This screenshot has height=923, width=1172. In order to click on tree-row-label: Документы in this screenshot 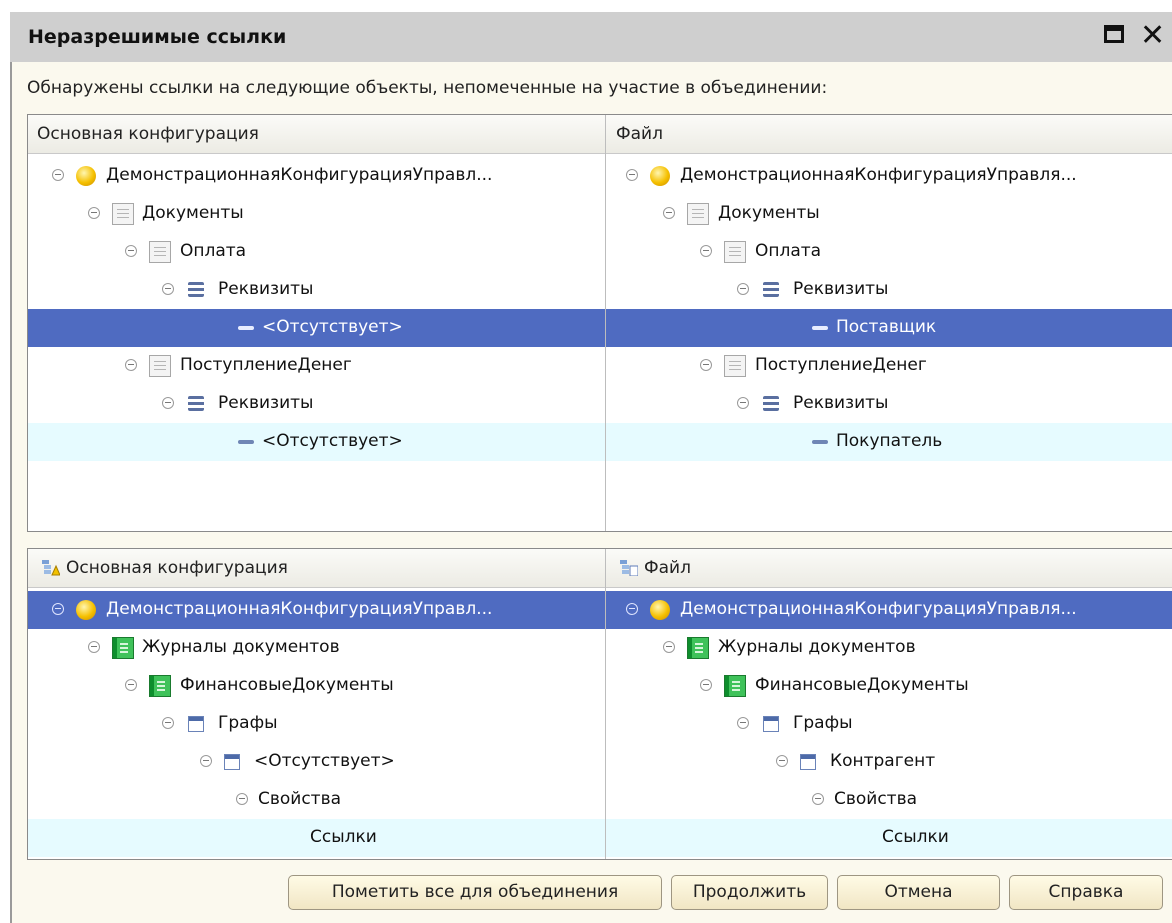, I will do `click(769, 213)`.